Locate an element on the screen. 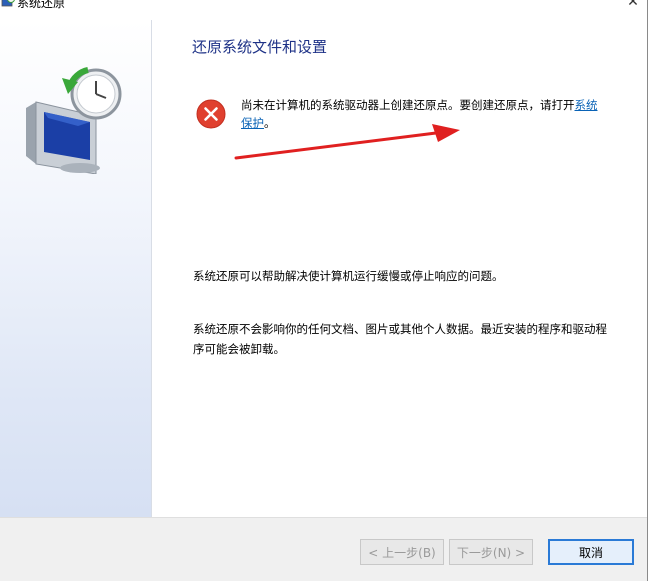  error-message-text: 尚未在计算机的系统驱动器上创建还原点。要创建还原点，请打开 is located at coordinates (408, 105).